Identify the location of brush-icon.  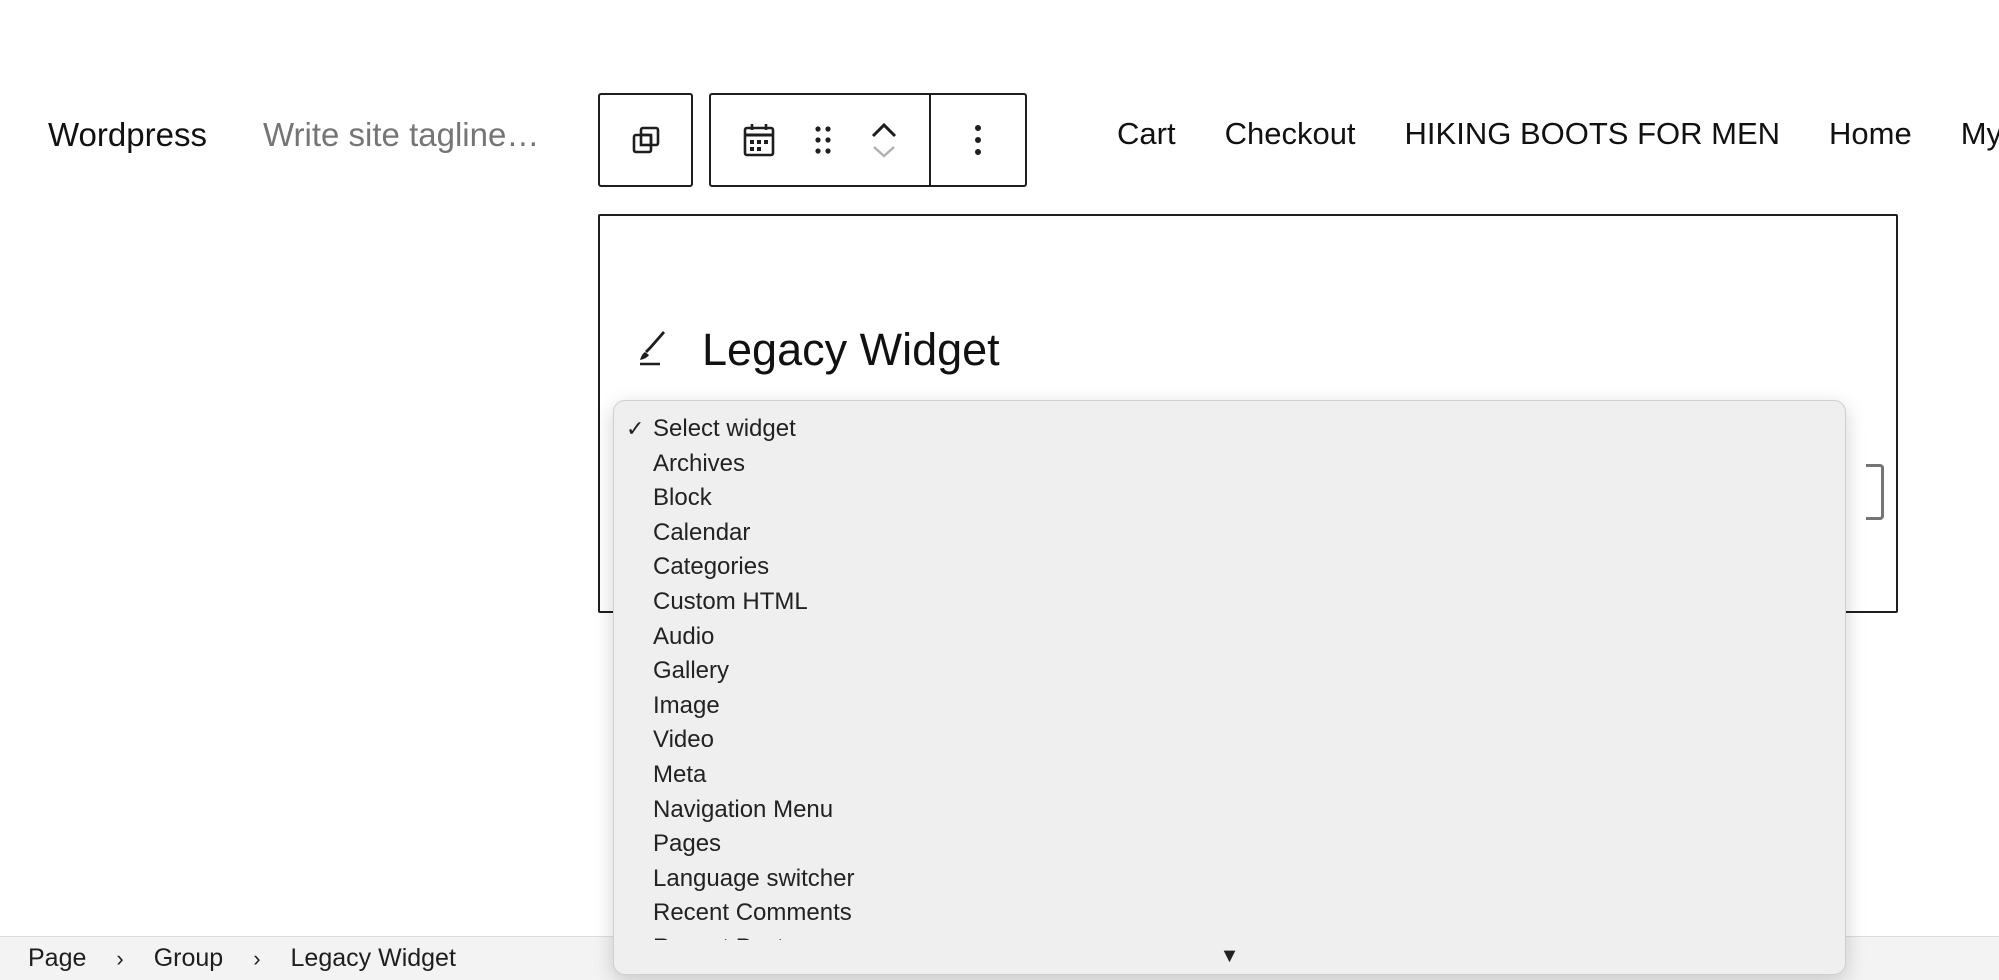
(654, 350).